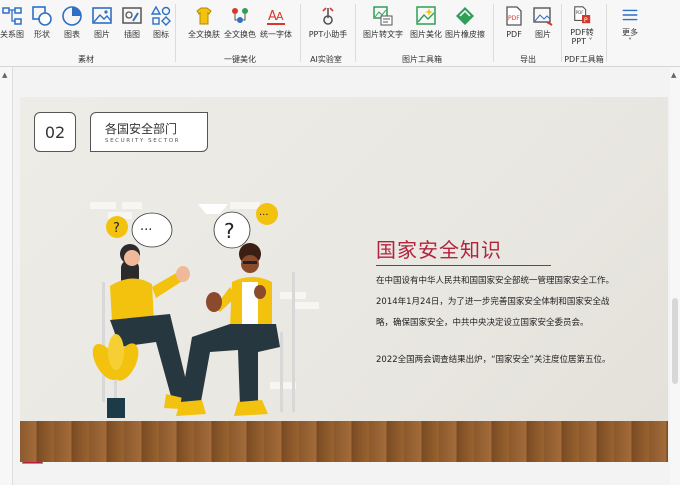 The width and height of the screenshot is (680, 485). What do you see at coordinates (240, 24) in the screenshot?
I see `full-text-color-tool: 全文换色` at bounding box center [240, 24].